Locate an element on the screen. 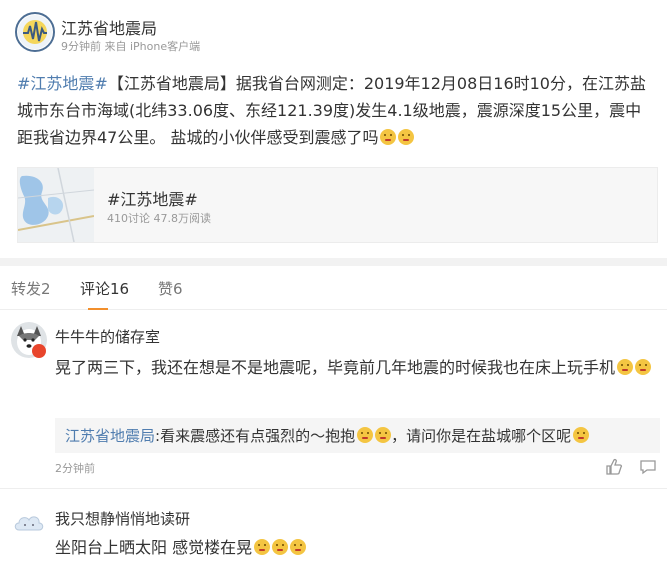 This screenshot has width=667, height=569. comment-icon is located at coordinates (648, 467).